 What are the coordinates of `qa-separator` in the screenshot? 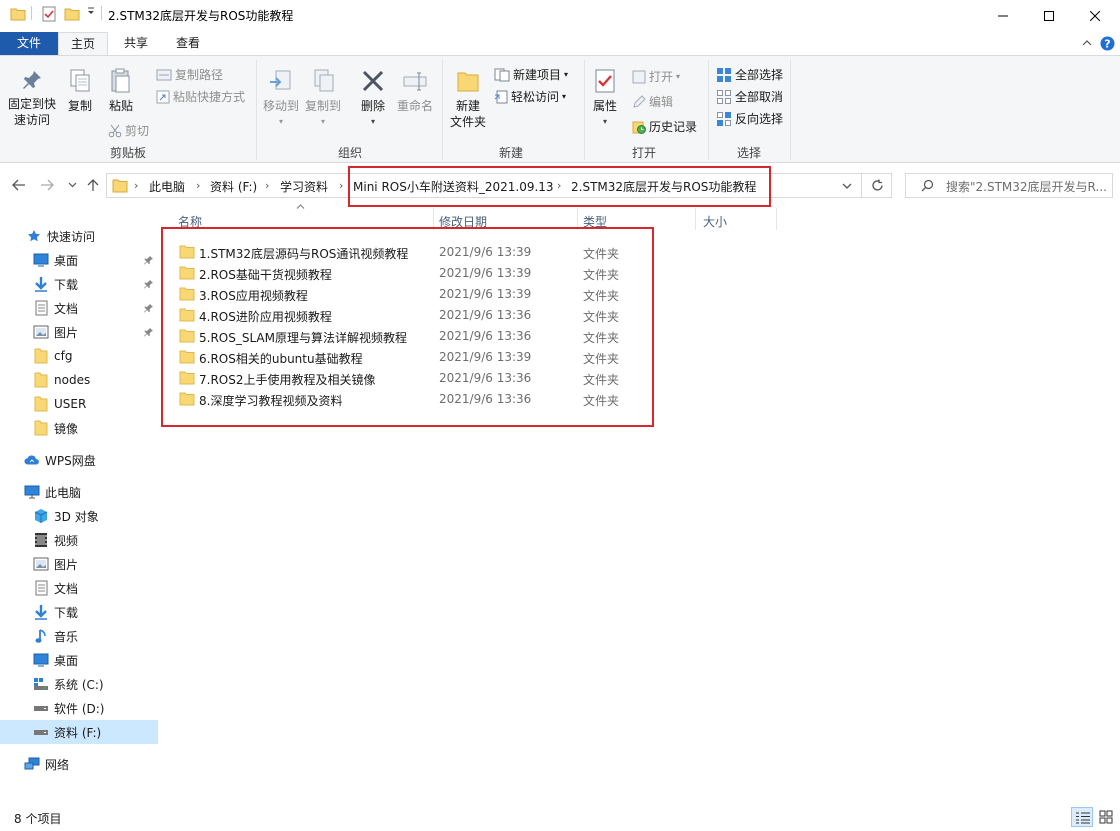 It's located at (101, 13).